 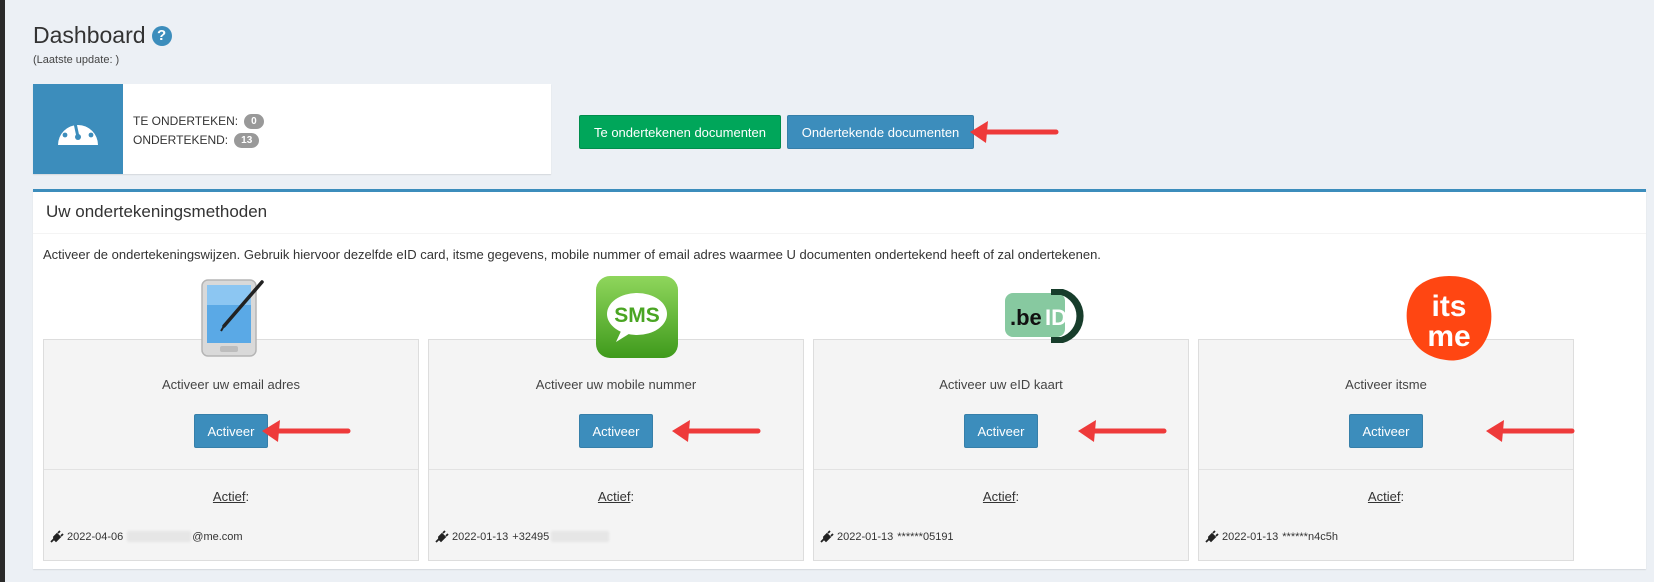 I want to click on to-sign-label: TE ONDERTEKEN:, so click(x=186, y=121).